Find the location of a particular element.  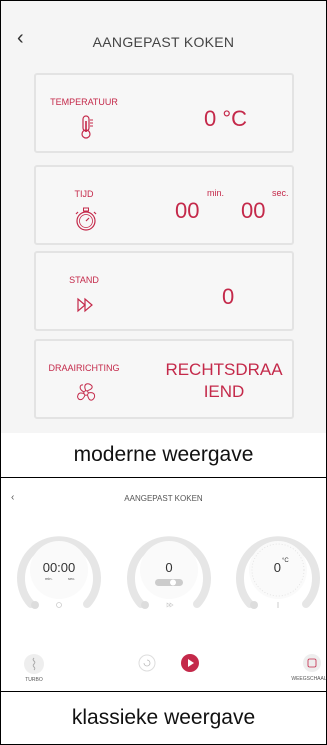

direction-value-line1: RECHTSDRAA is located at coordinates (224, 369).